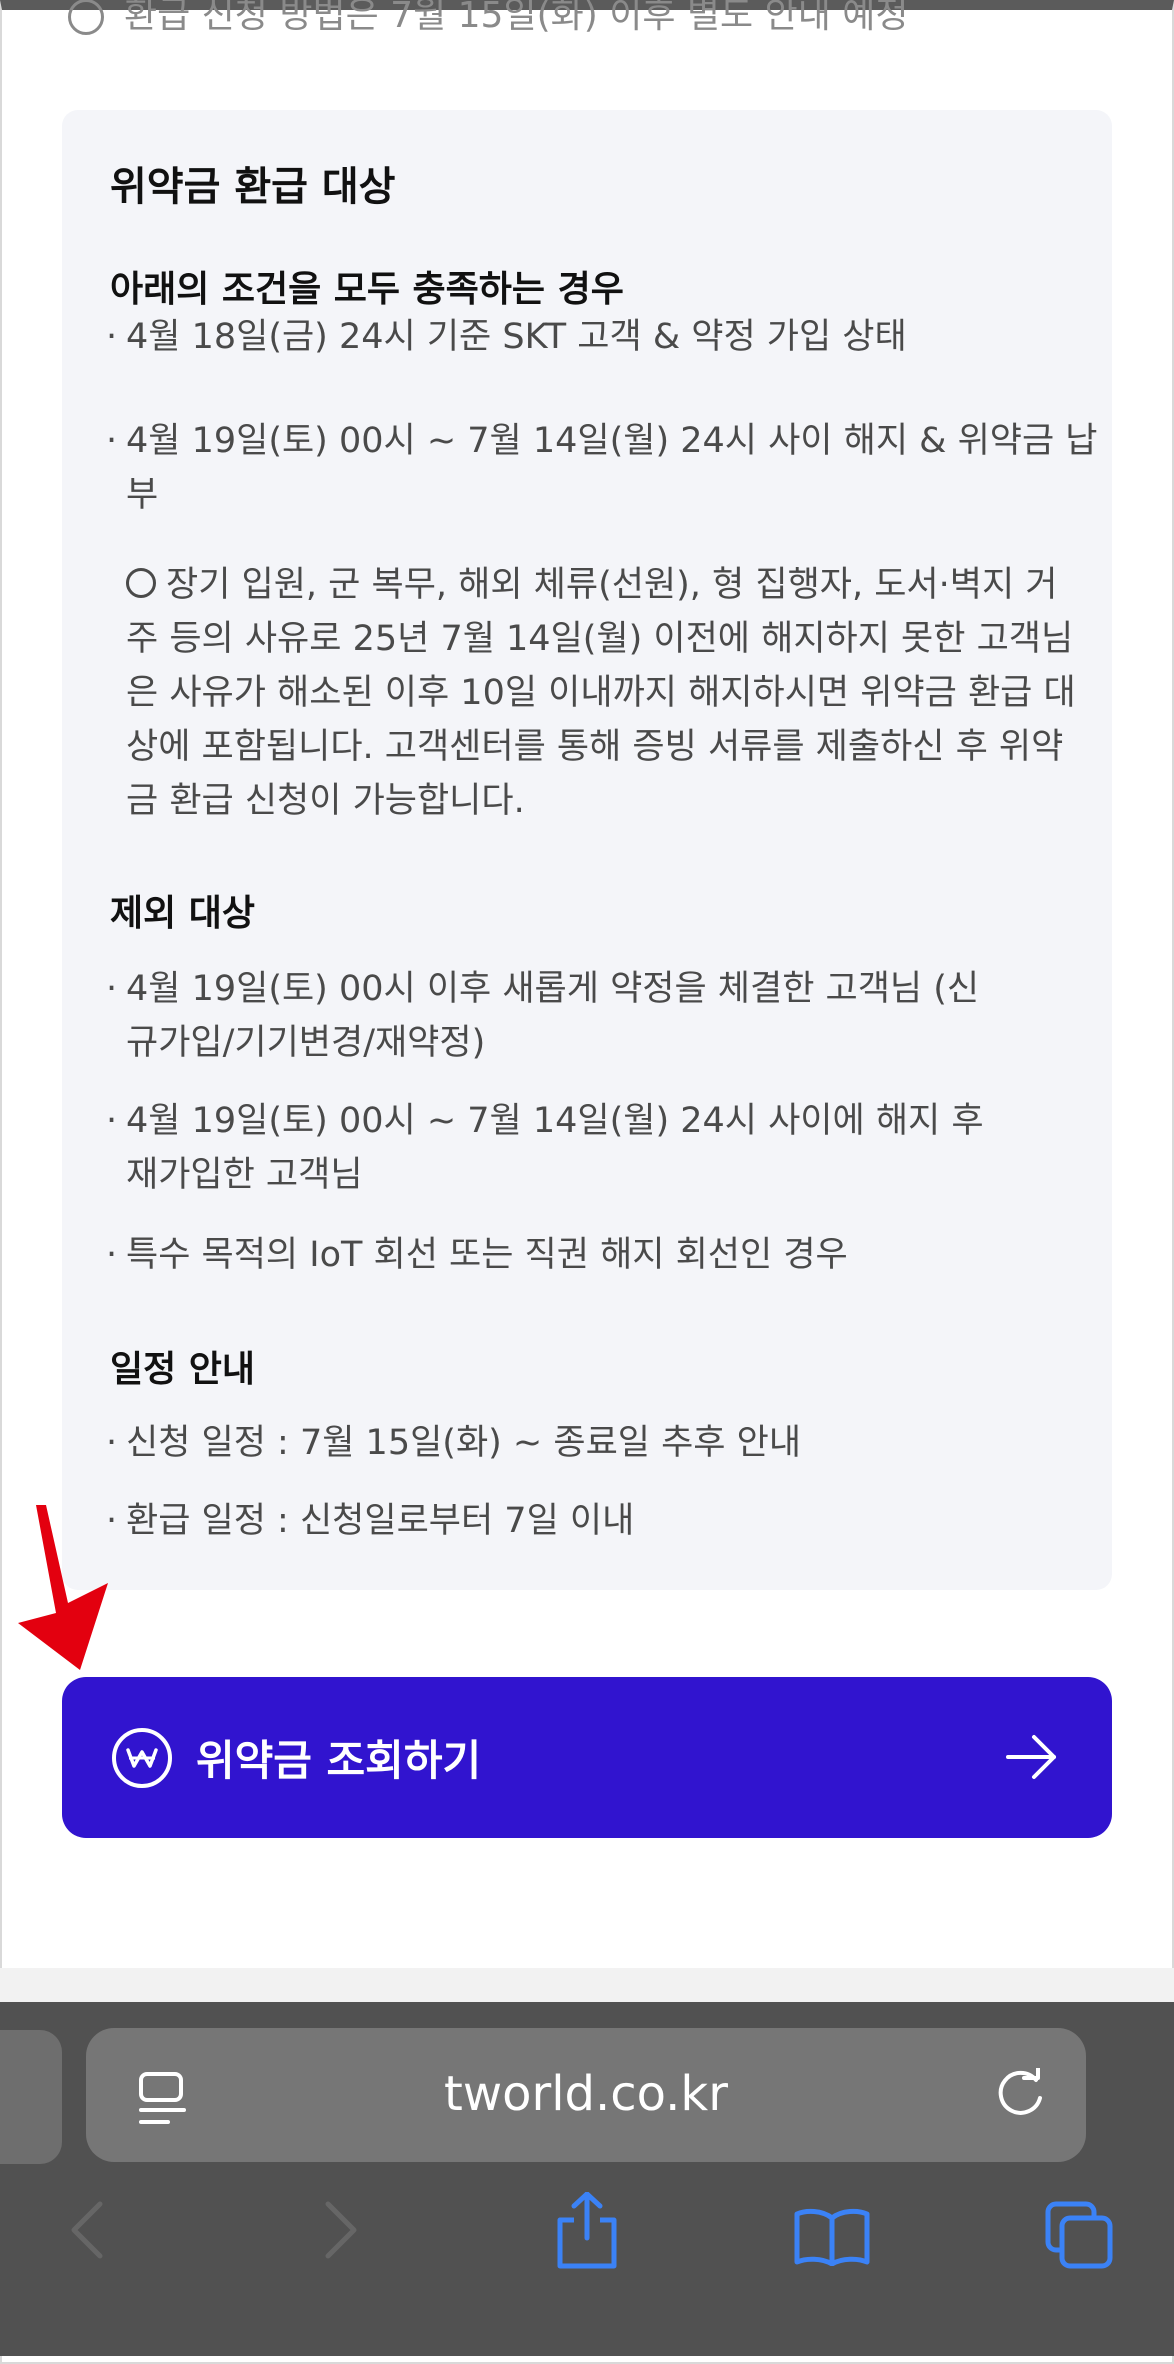 This screenshot has height=2364, width=1174. I want to click on page-bottom-divider, so click(587, 1985).